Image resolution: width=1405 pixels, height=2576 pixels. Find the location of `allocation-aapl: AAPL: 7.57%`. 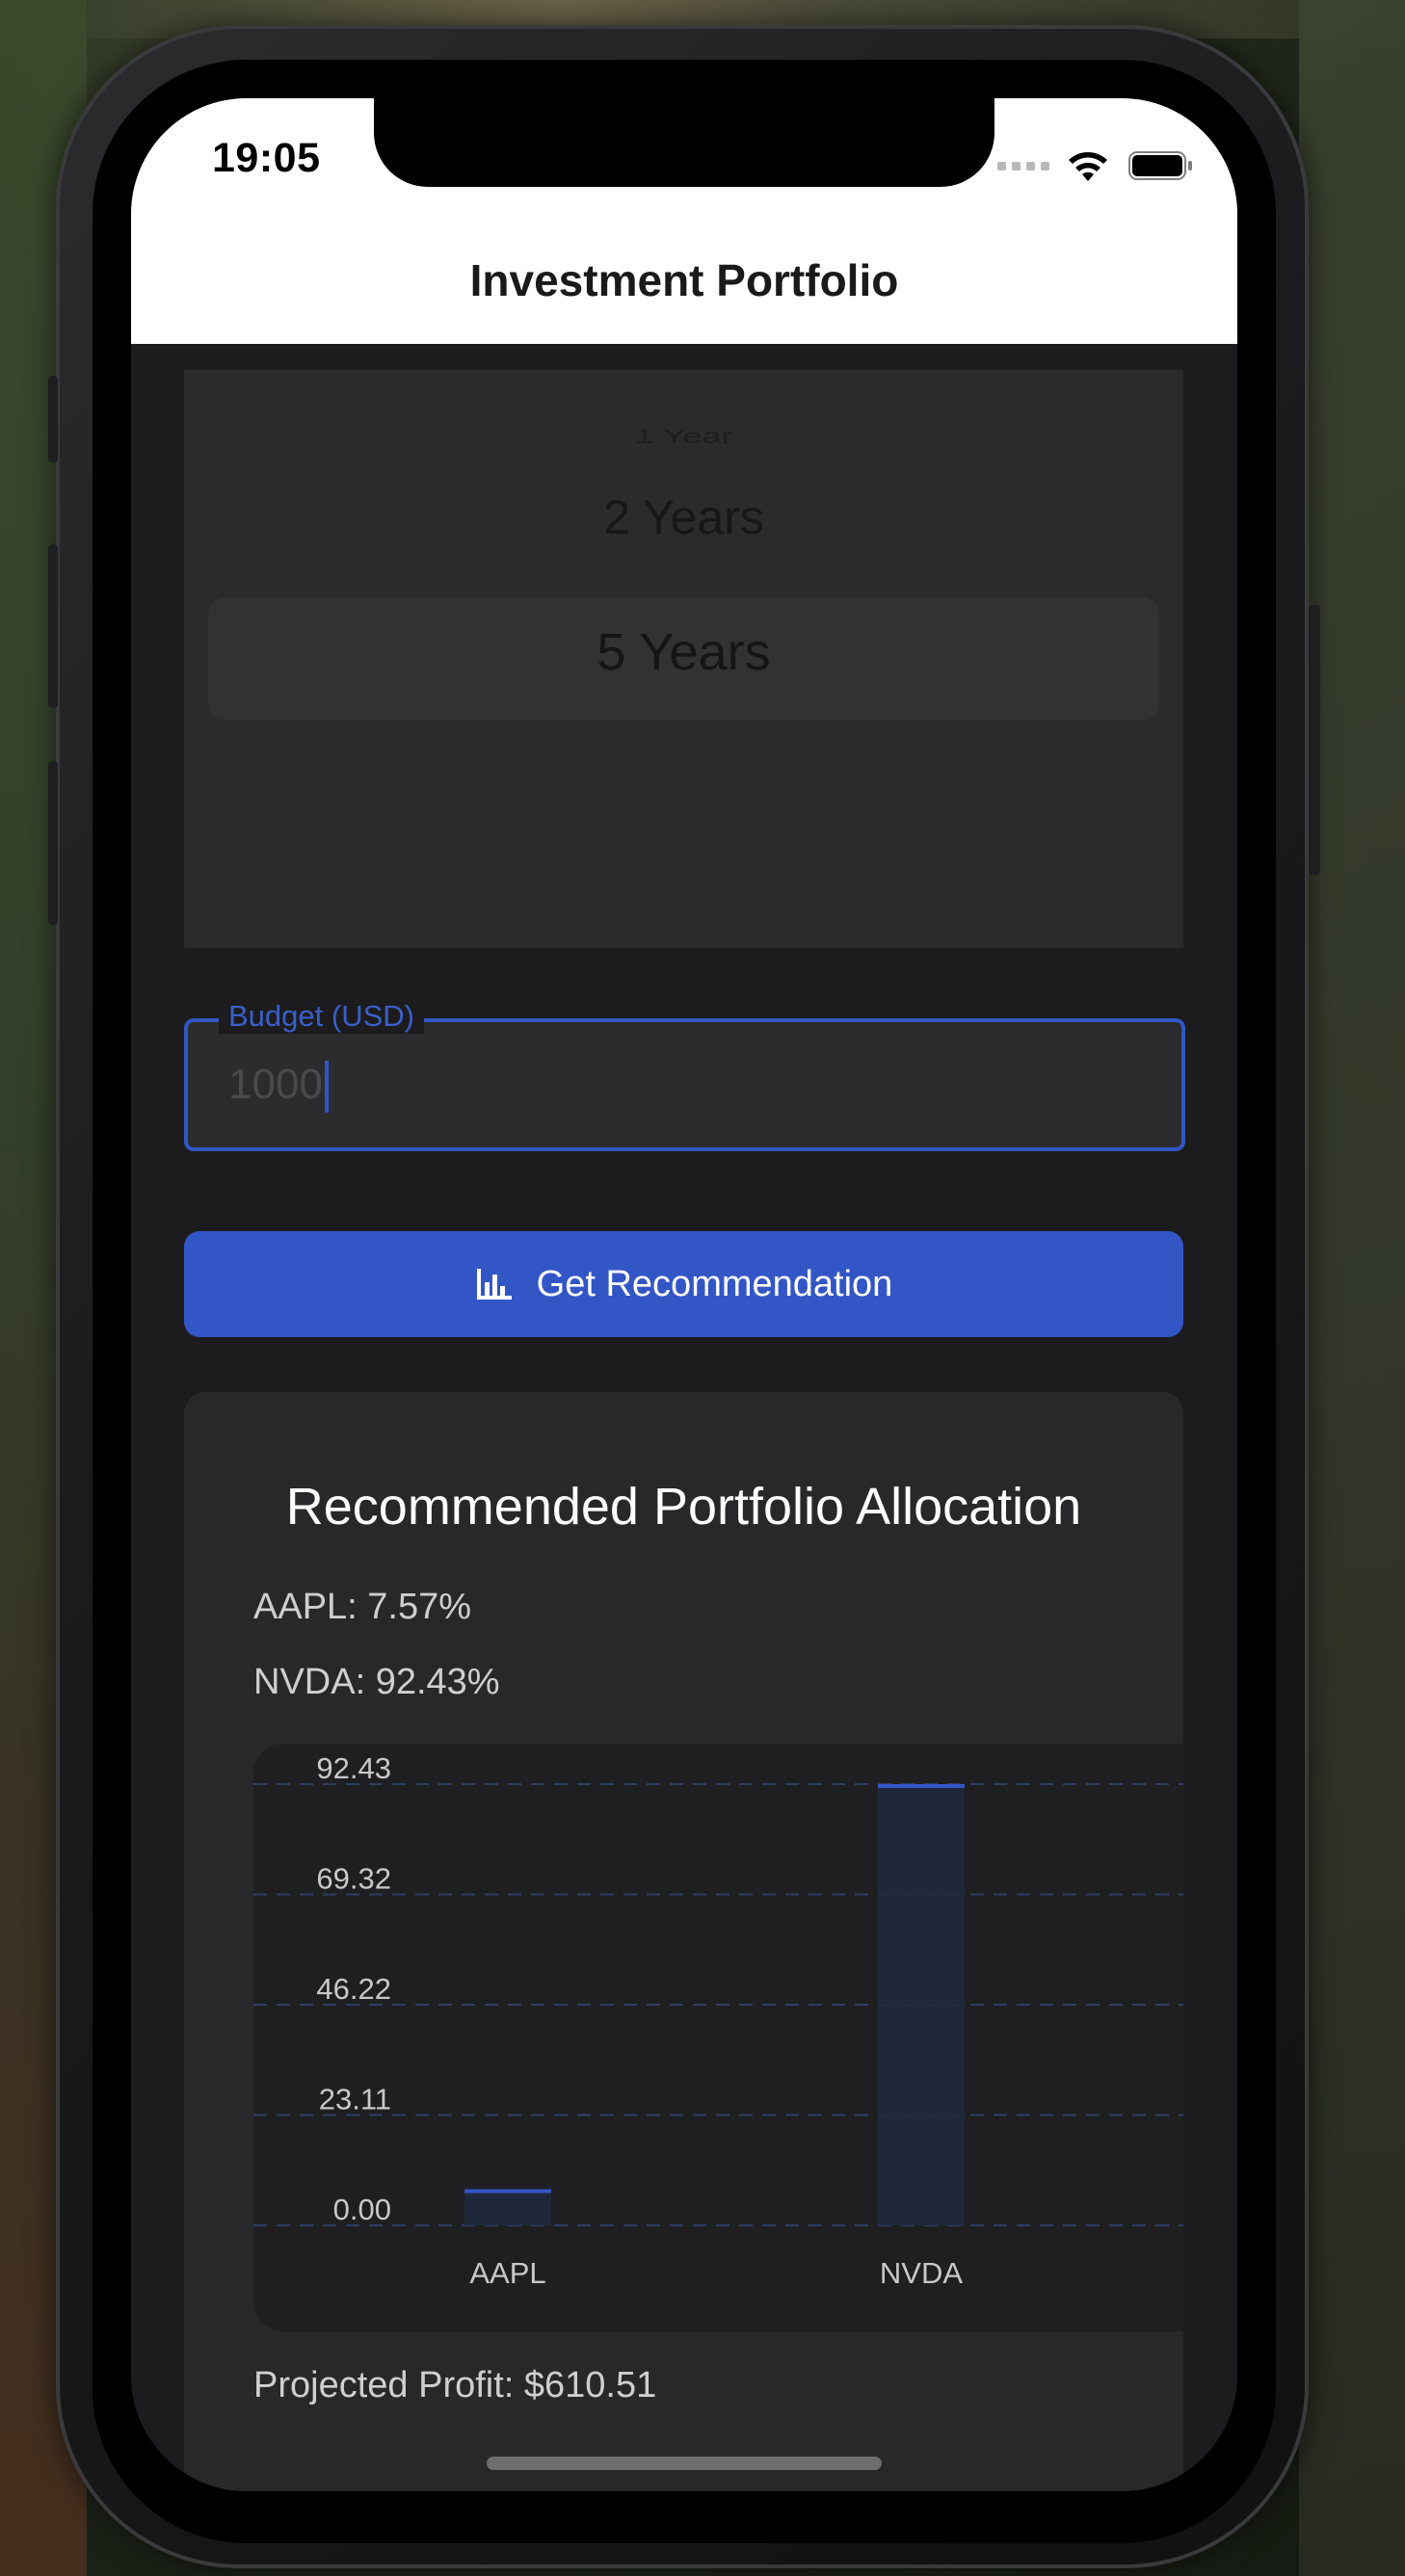

allocation-aapl: AAPL: 7.57% is located at coordinates (362, 1607).